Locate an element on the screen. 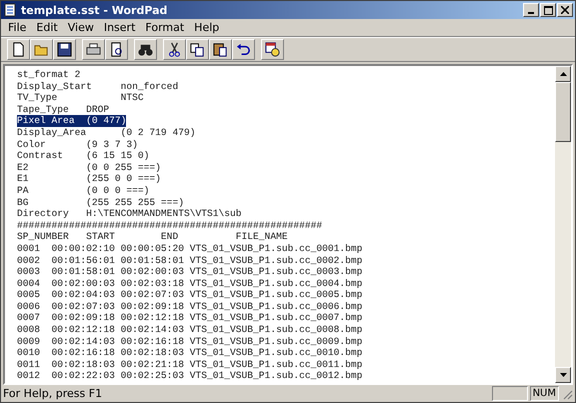 The width and height of the screenshot is (576, 403). text-line: st_format 2 is located at coordinates (48, 75).